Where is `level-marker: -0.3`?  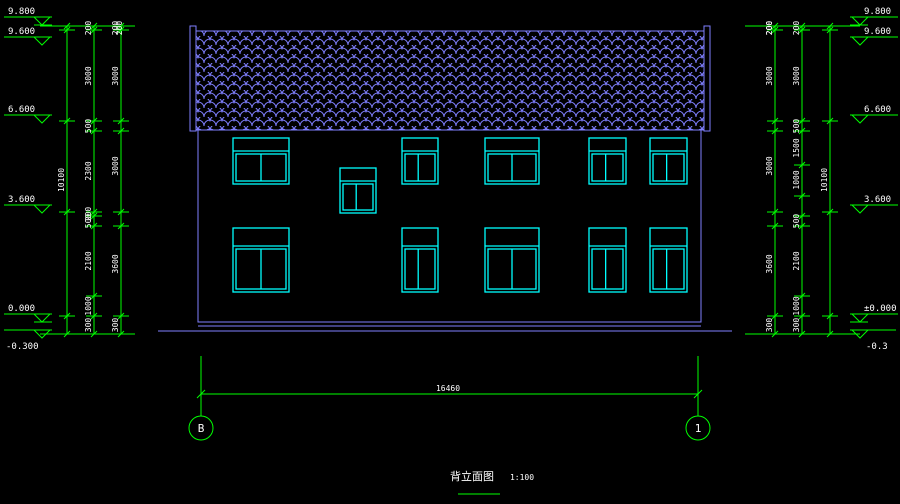
level-marker: -0.3 is located at coordinates (873, 340).